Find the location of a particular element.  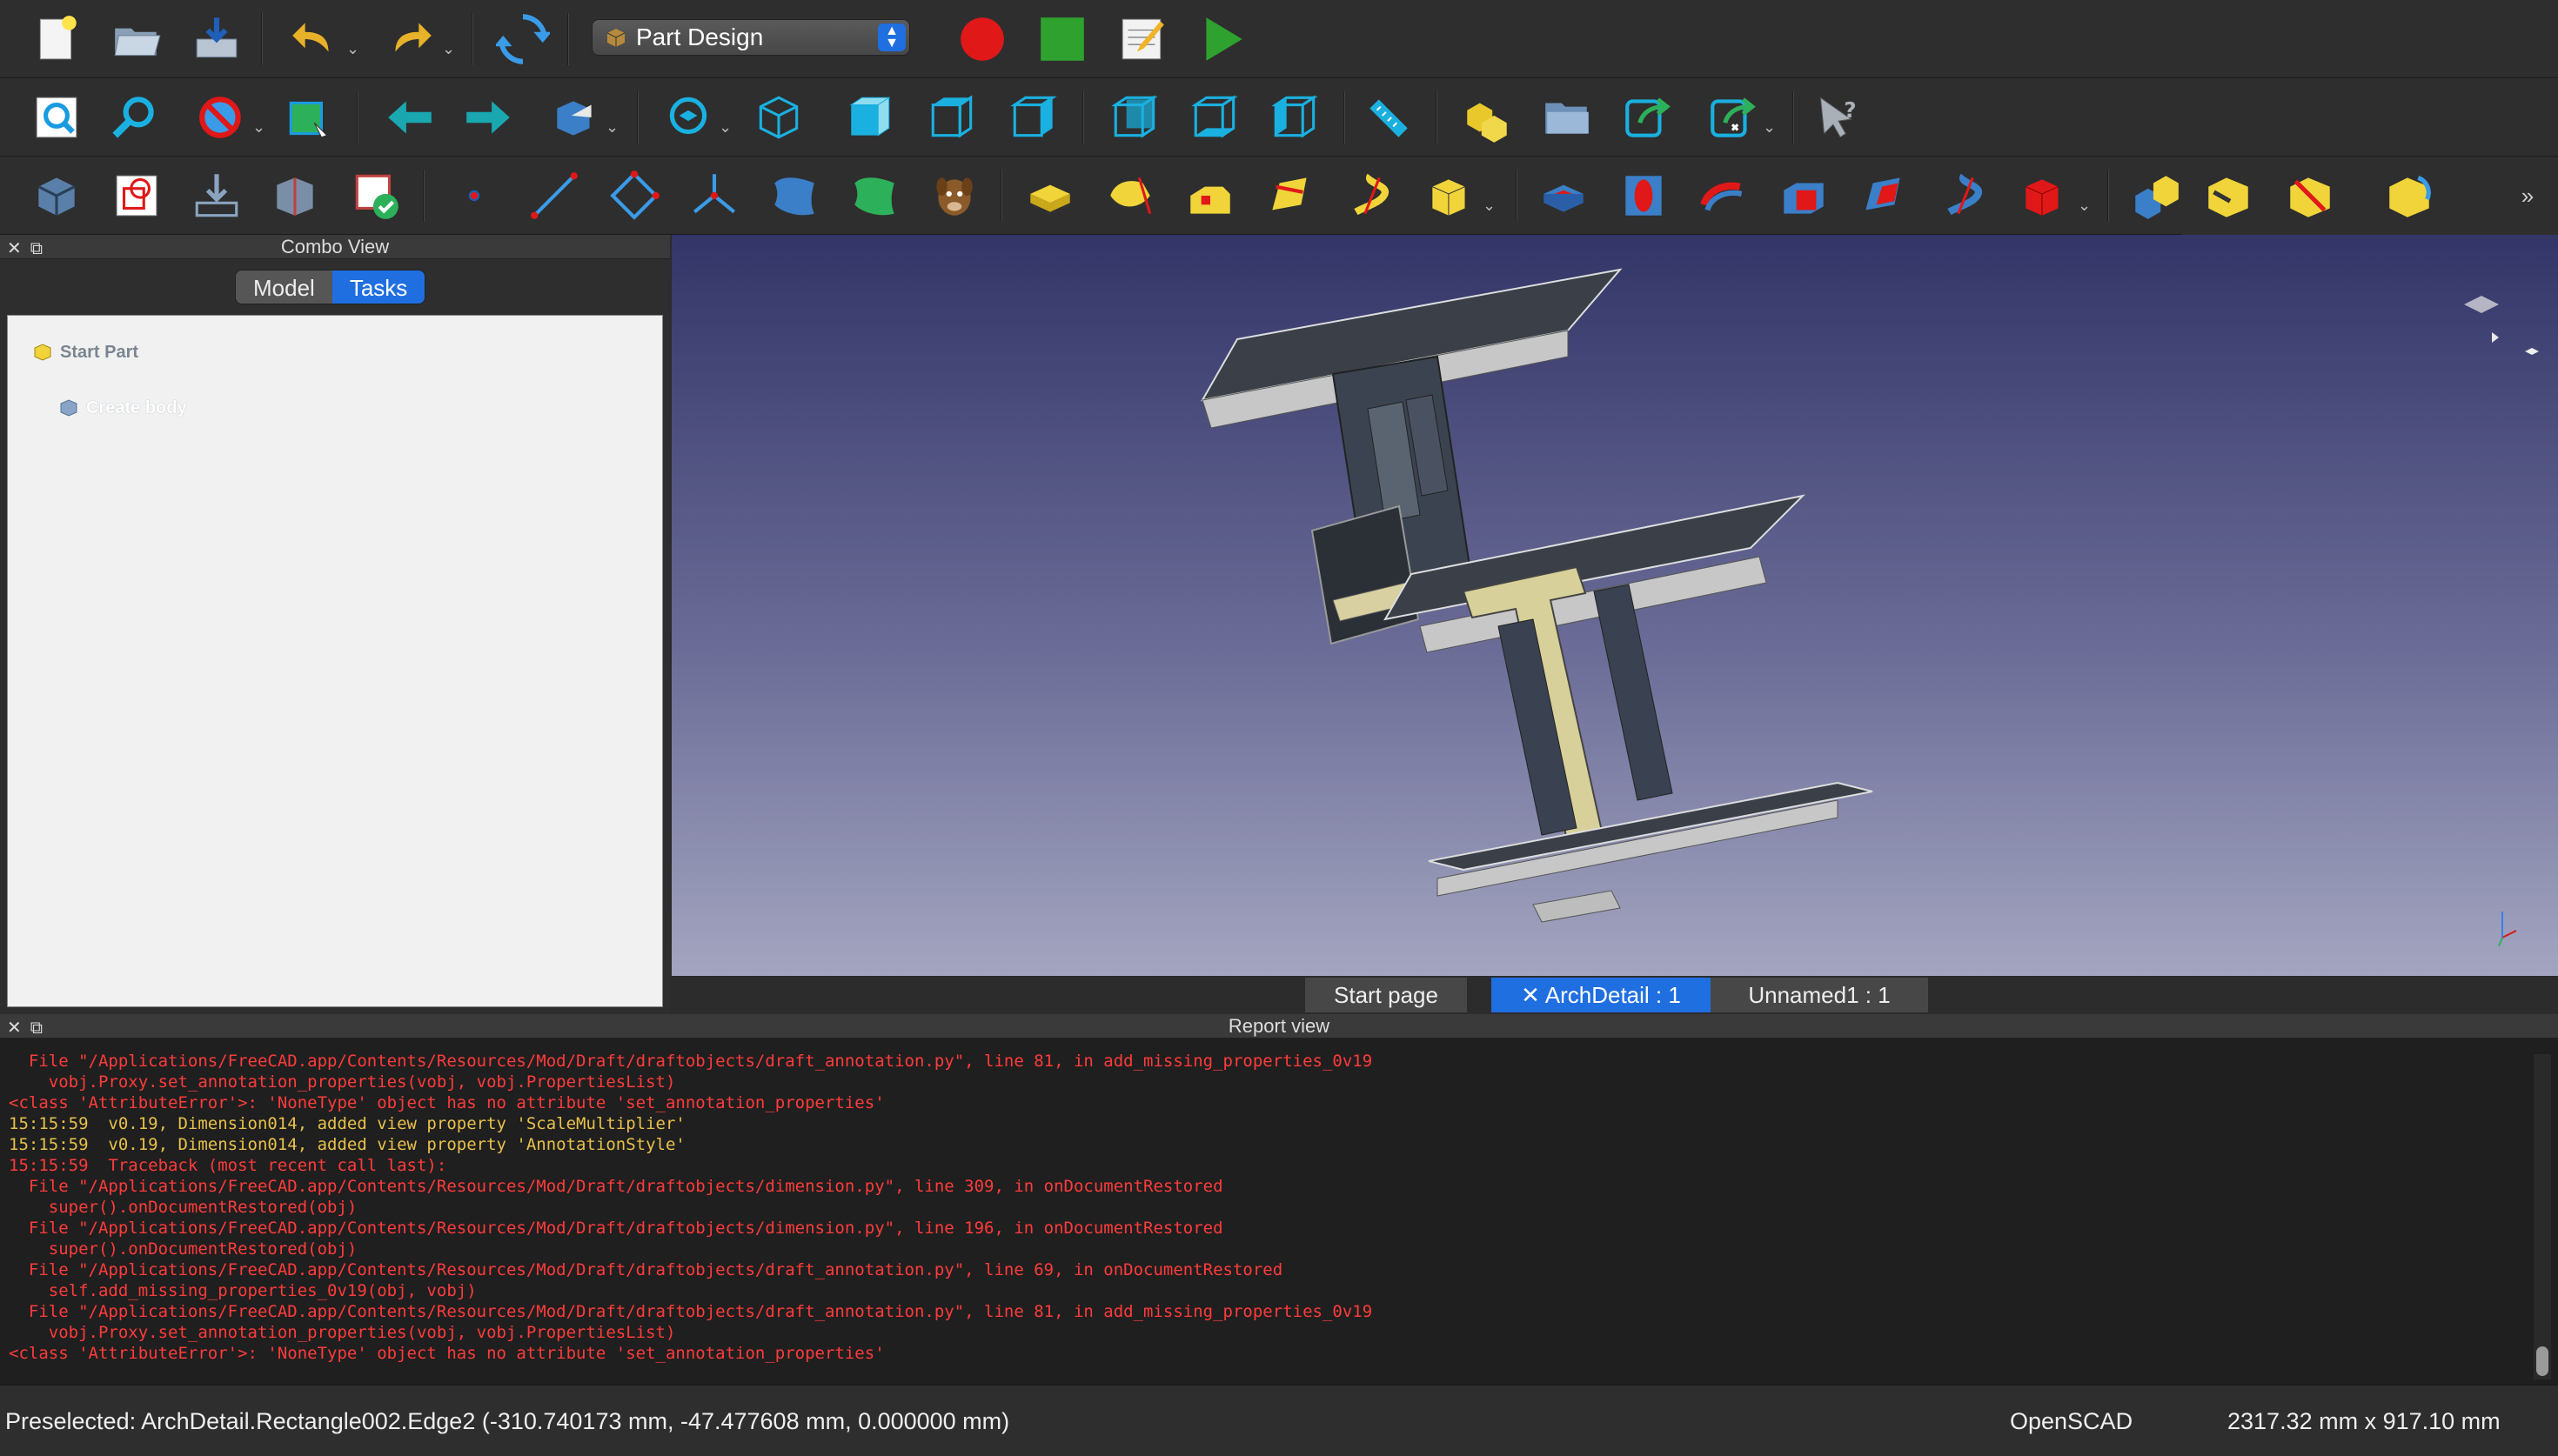

macro-execute-icon is located at coordinates (1222, 39).